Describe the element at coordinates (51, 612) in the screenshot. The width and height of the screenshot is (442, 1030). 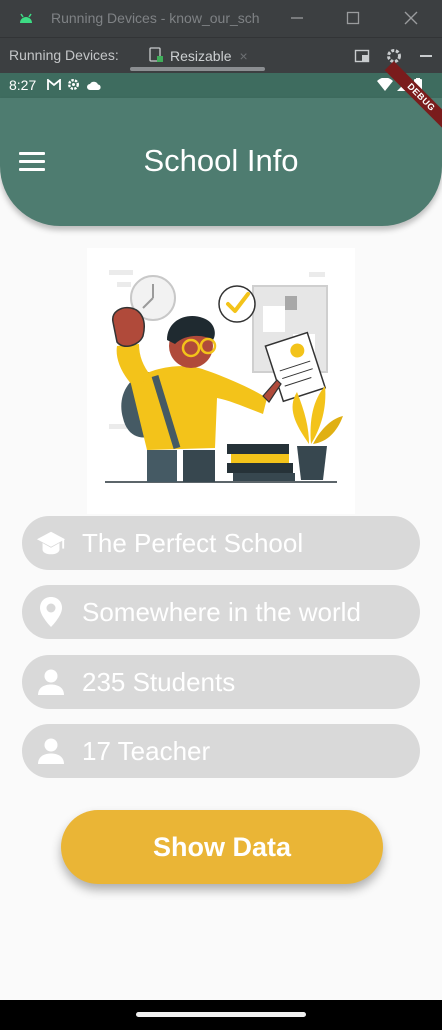
I see `location-pin-icon` at that location.